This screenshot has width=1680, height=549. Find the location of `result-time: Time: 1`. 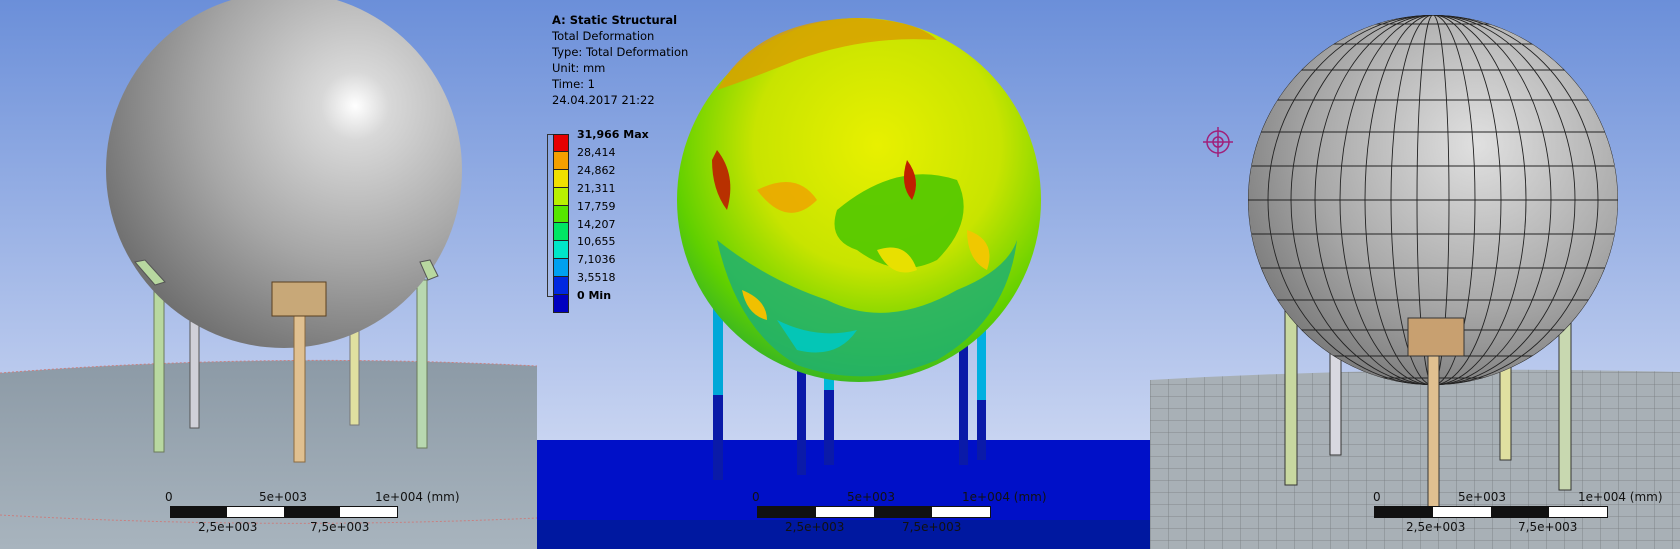

result-time: Time: 1 is located at coordinates (573, 84).